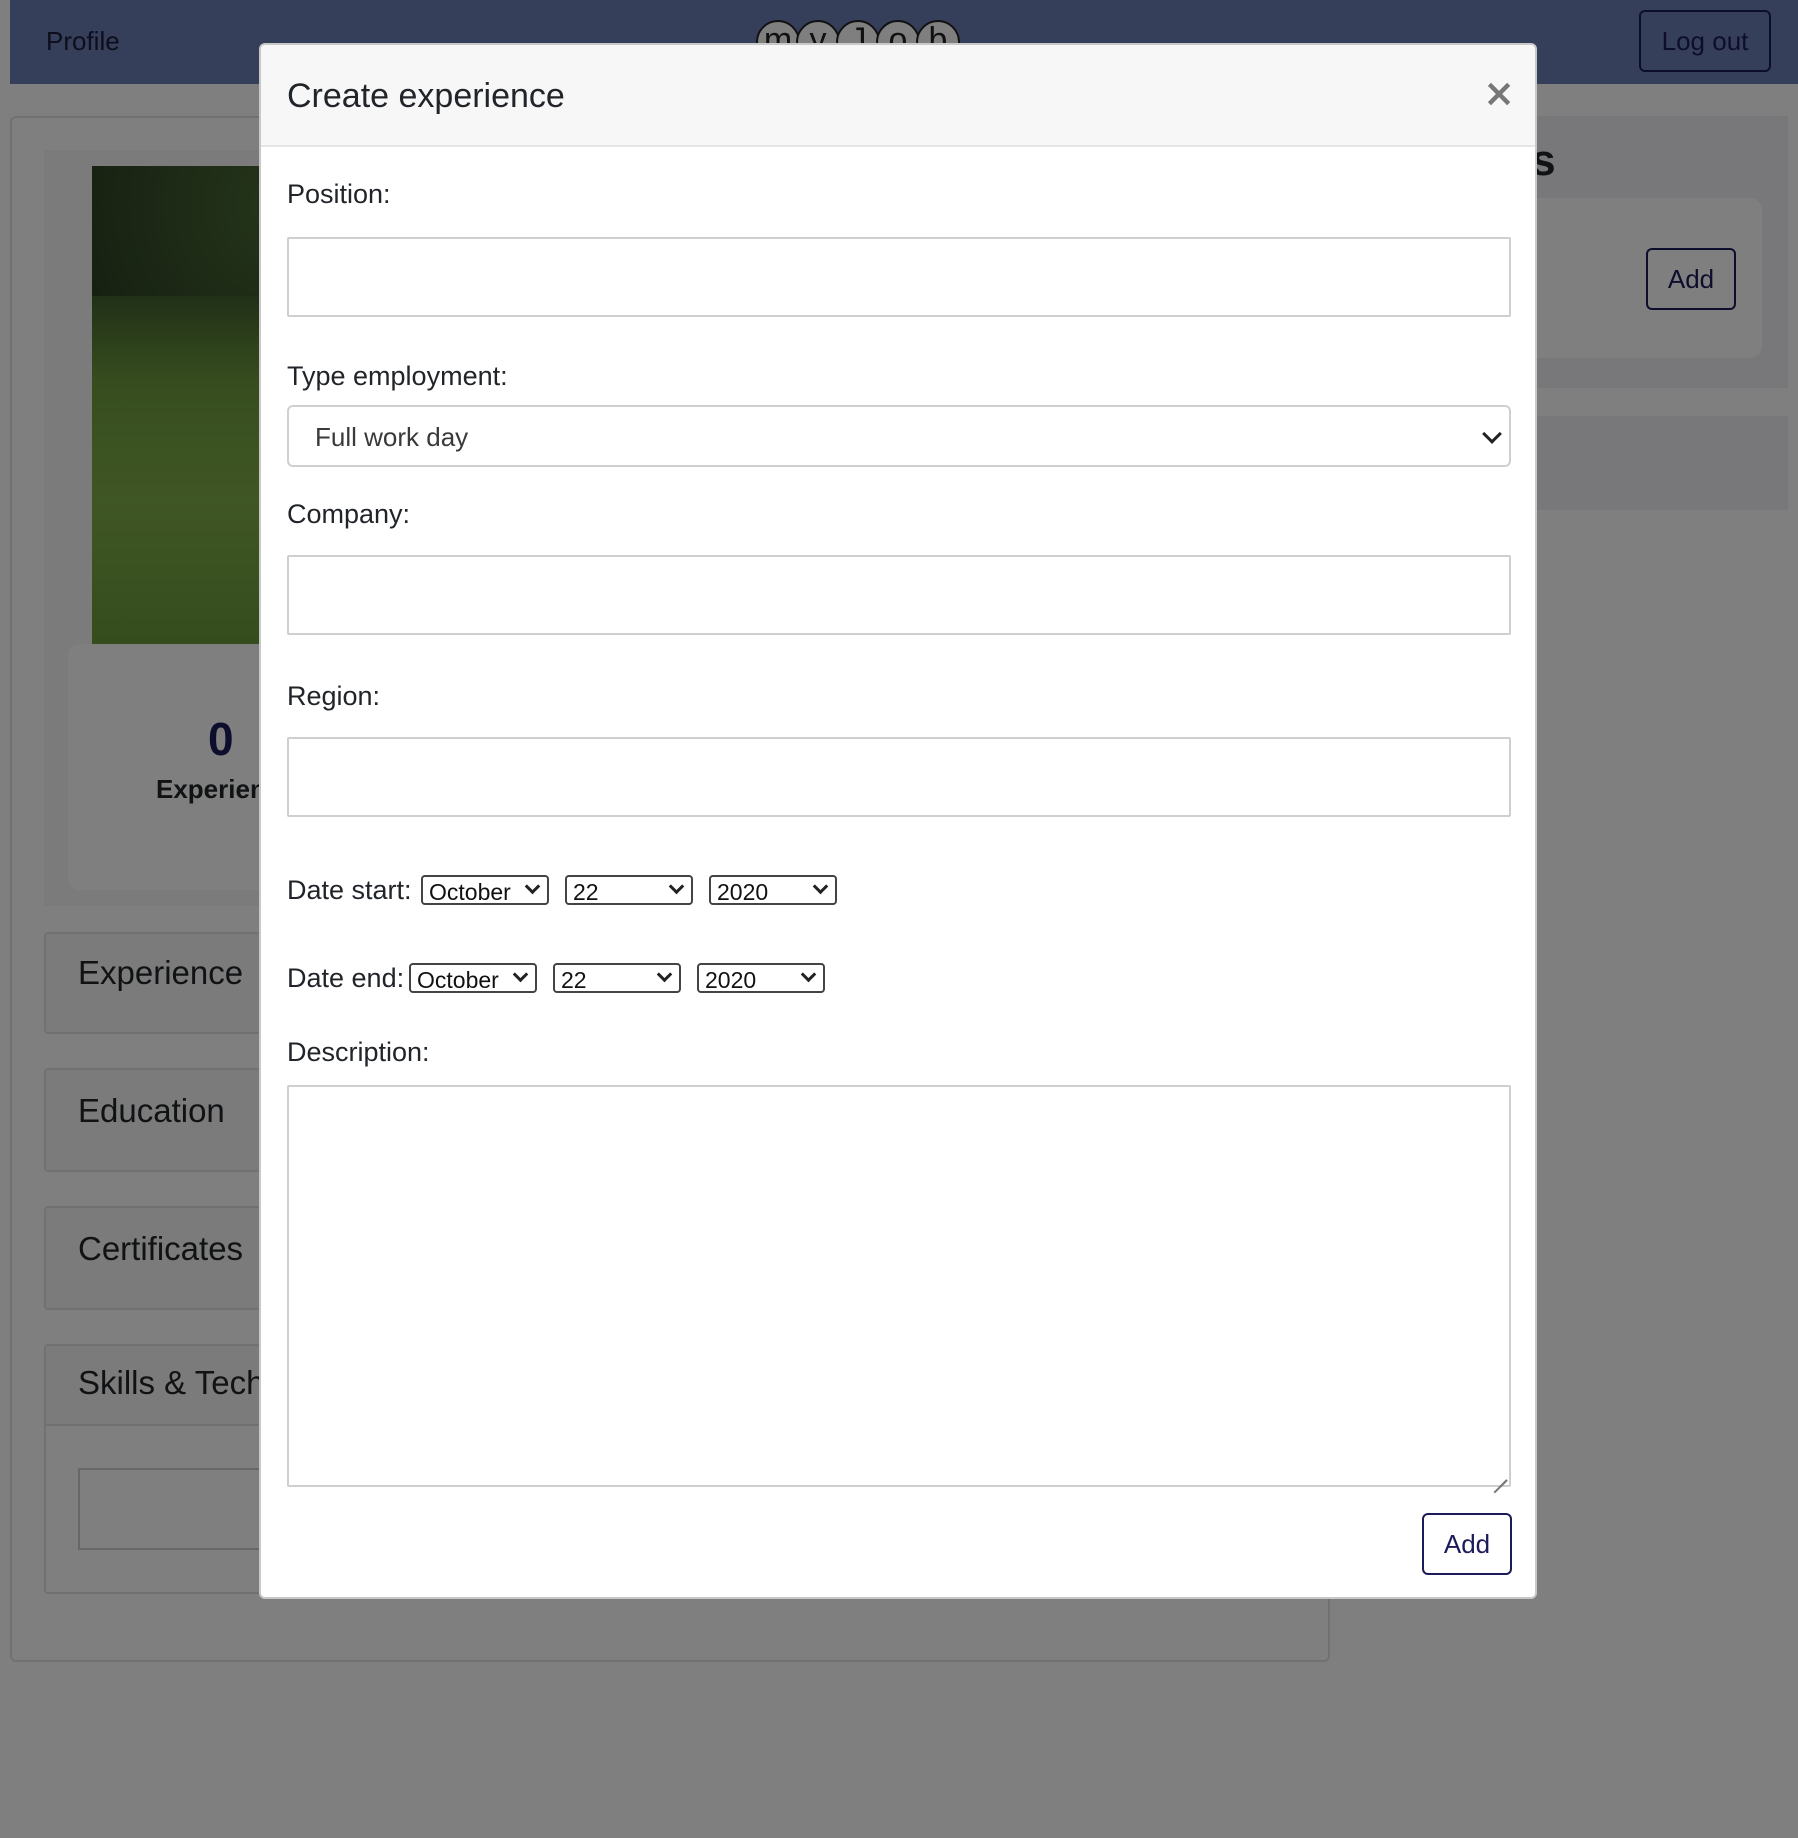 Image resolution: width=1798 pixels, height=1838 pixels. What do you see at coordinates (458, 980) in the screenshot?
I see `date-end-month-value: October` at bounding box center [458, 980].